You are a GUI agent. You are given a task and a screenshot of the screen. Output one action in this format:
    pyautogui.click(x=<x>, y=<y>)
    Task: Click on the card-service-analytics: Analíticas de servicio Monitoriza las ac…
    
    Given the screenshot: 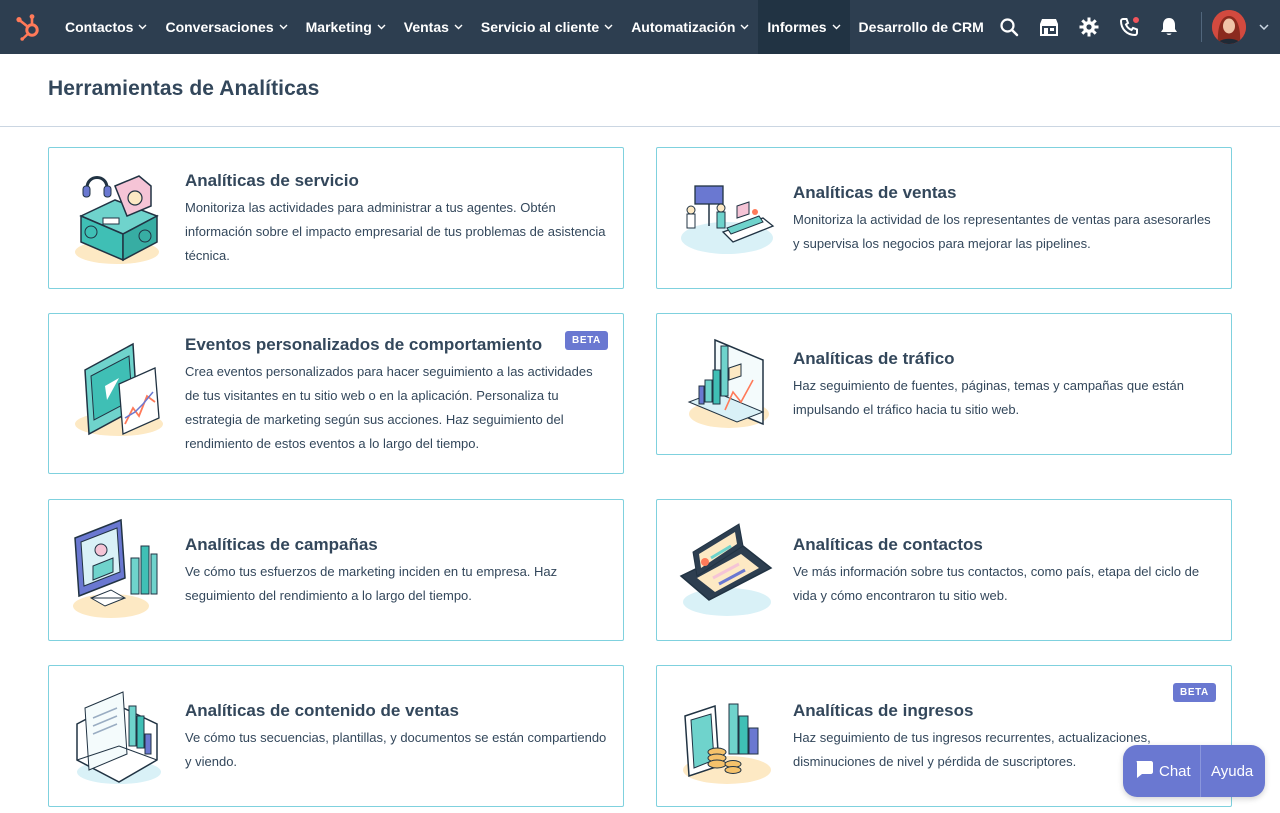 What is the action you would take?
    pyautogui.click(x=336, y=218)
    